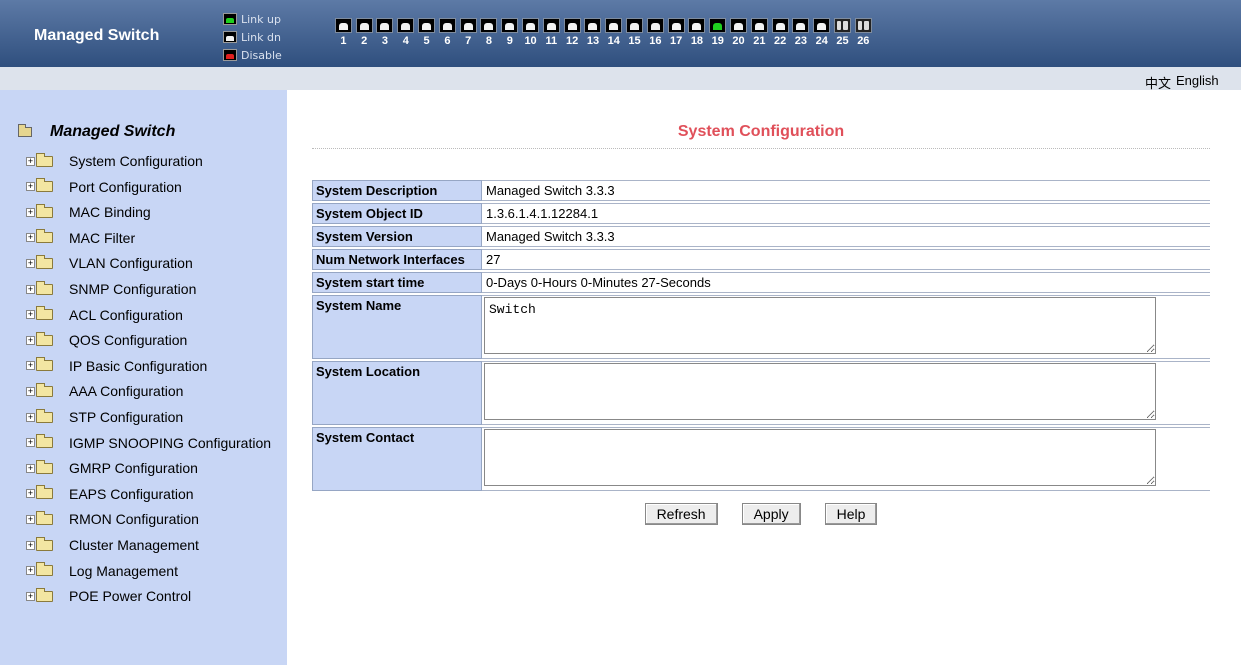  What do you see at coordinates (697, 32) in the screenshot?
I see `port-18: 18` at bounding box center [697, 32].